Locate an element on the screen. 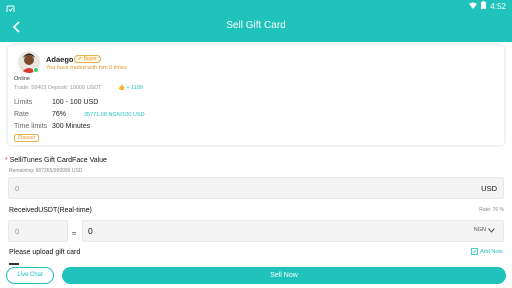 The image size is (512, 288). limits-value: 100 - 100 USD is located at coordinates (75, 102).